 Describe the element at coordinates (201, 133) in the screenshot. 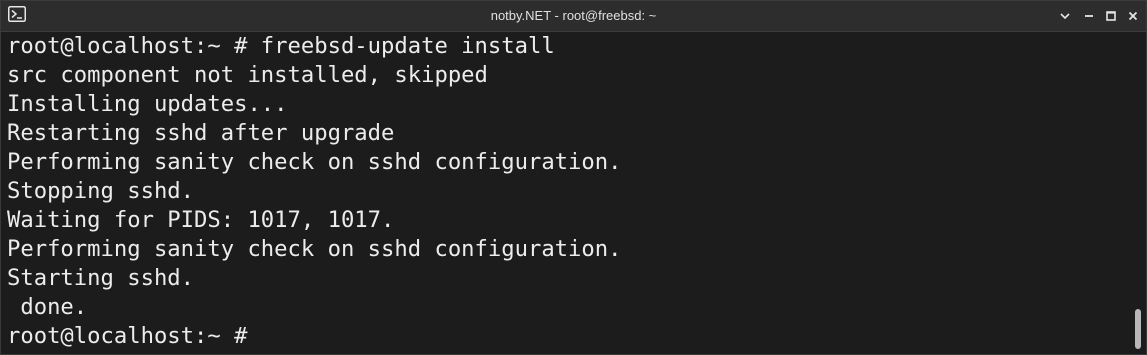

I see `terminal-line: Restarting sshd after upgrade` at that location.